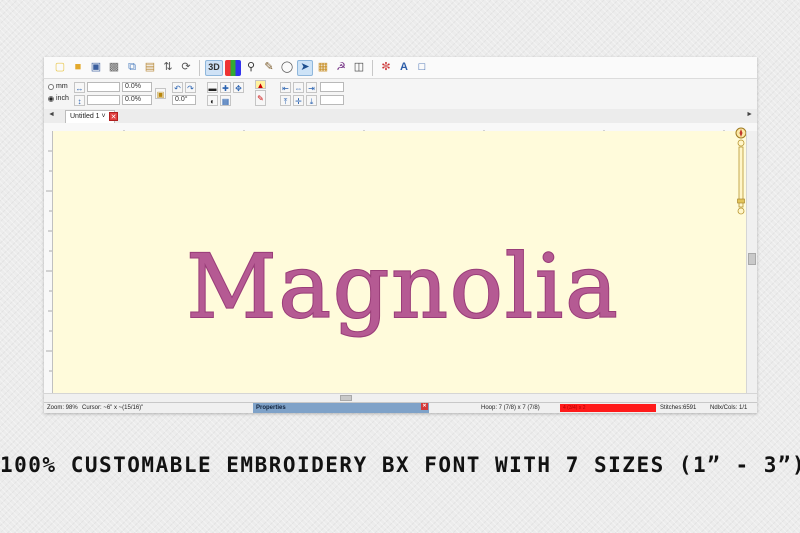 Image resolution: width=800 pixels, height=533 pixels. What do you see at coordinates (269, 68) in the screenshot?
I see `measure-icon: ✎` at bounding box center [269, 68].